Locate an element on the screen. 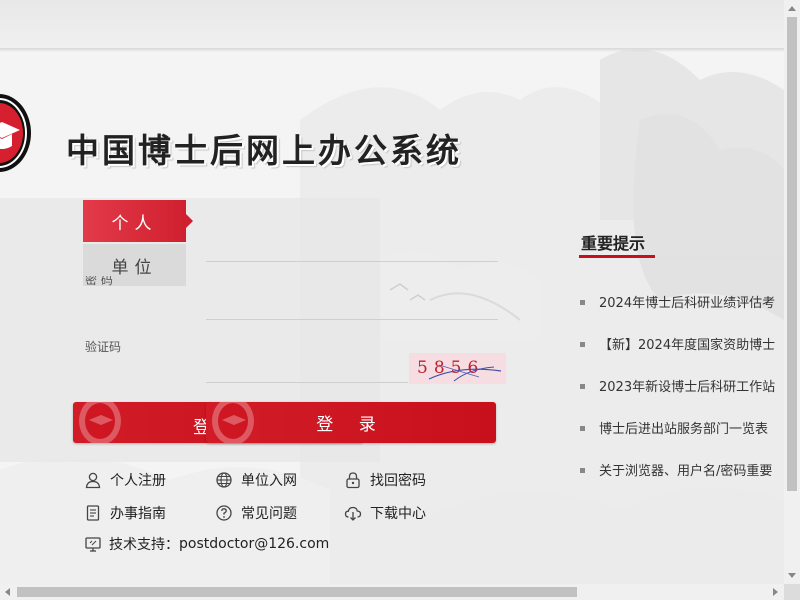  notice-item: 关于浏览器、用户名/密码重要 is located at coordinates (682, 469).